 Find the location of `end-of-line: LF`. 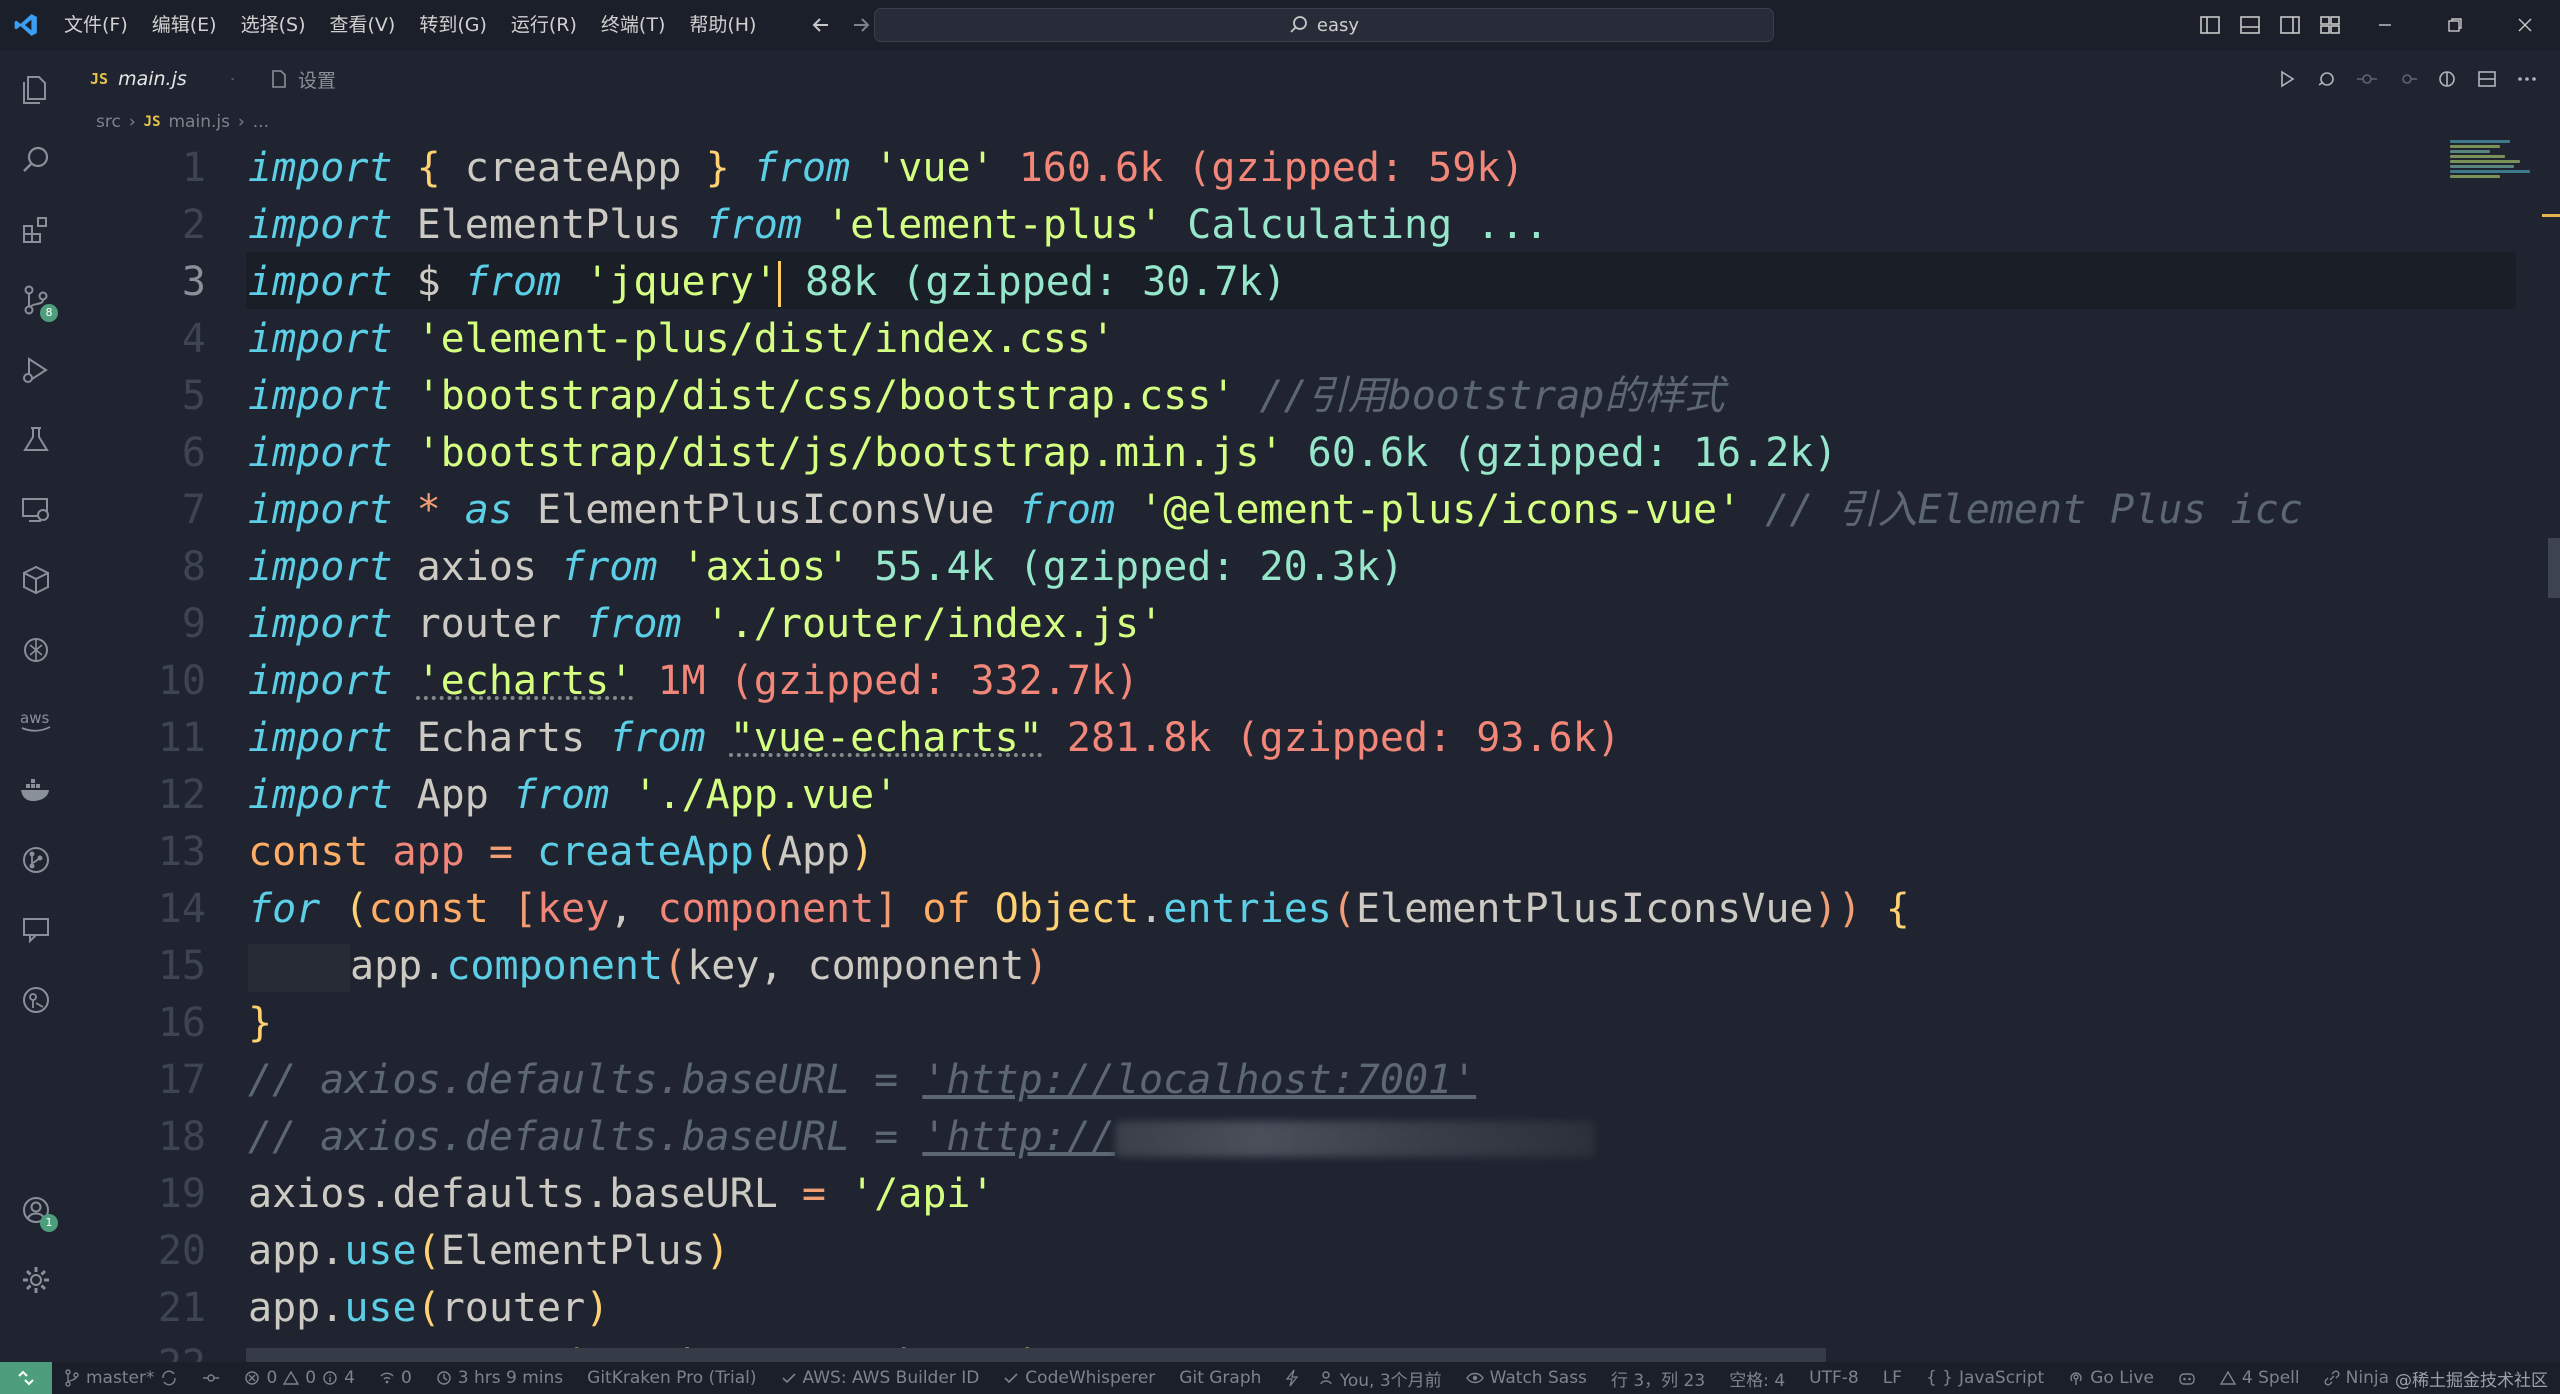

end-of-line: LF is located at coordinates (1892, 1378).